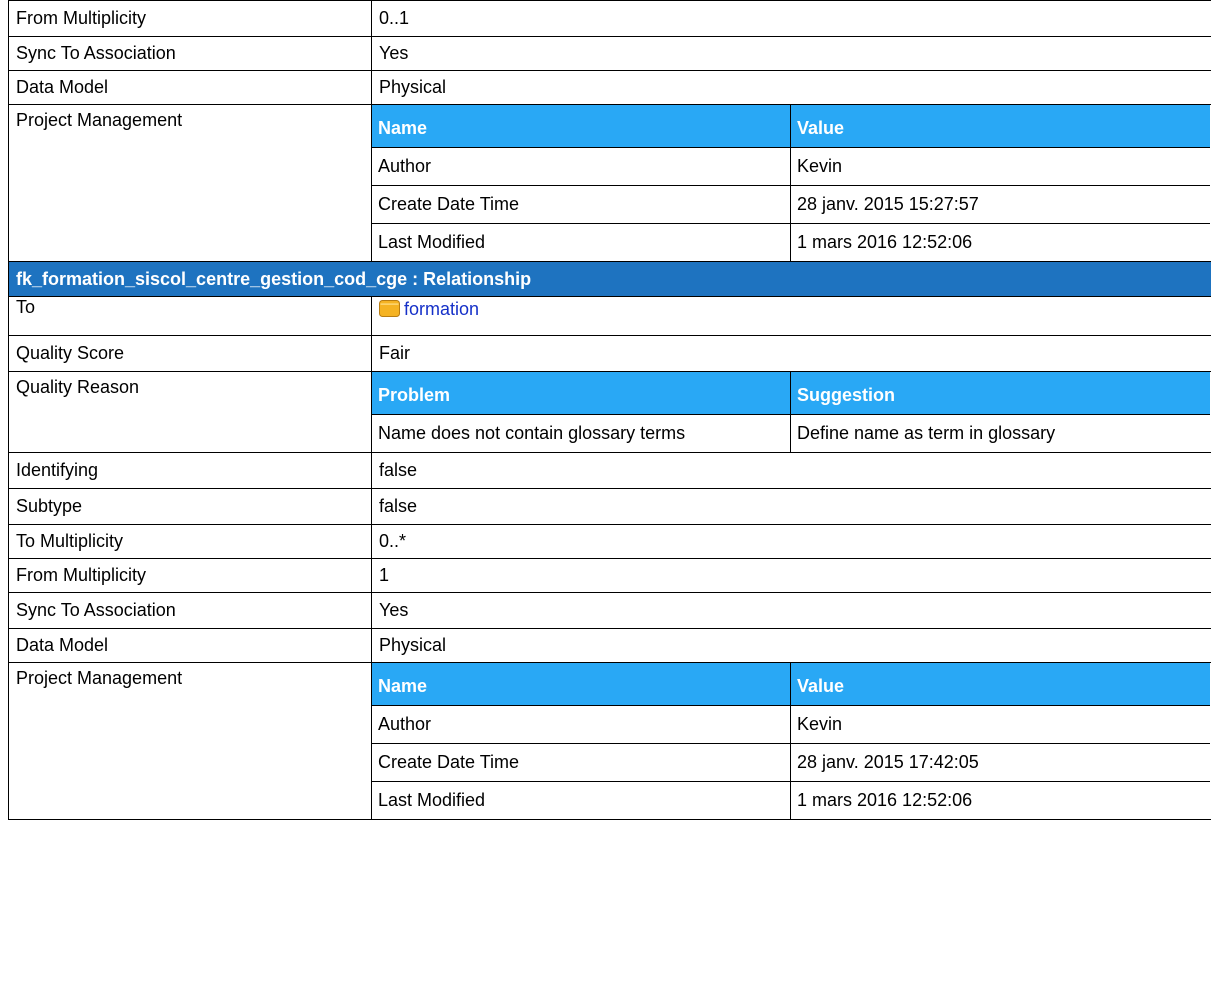 This screenshot has width=1211, height=997. Describe the element at coordinates (1000, 762) in the screenshot. I see `pm-value-cell: 28 janv. 2015 17:42:05` at that location.